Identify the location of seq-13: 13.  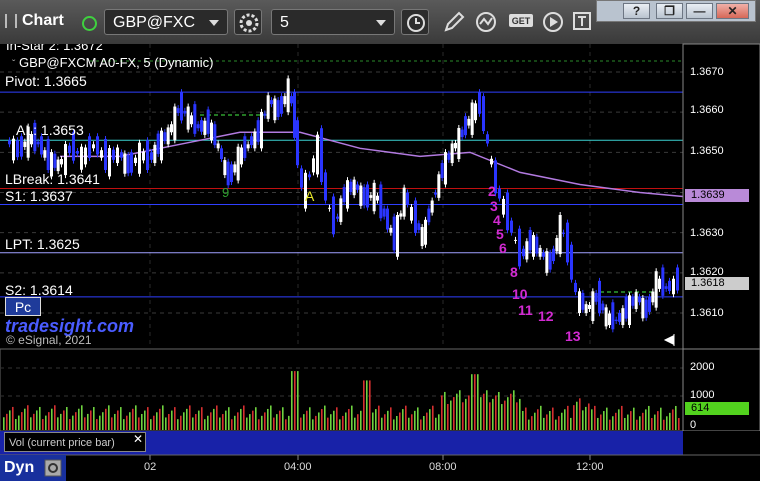
(573, 336).